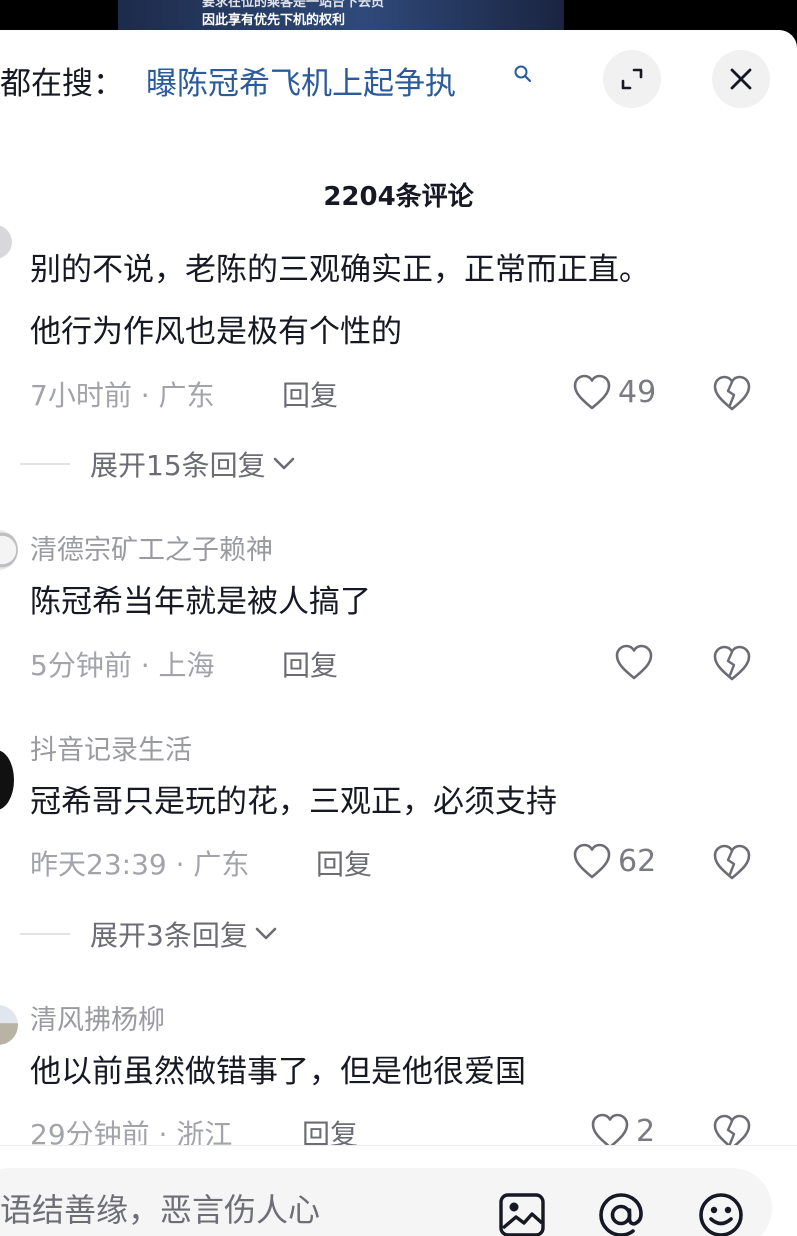 The height and width of the screenshot is (1236, 797). I want to click on expand-replies-label: 展开15条回复, so click(178, 465).